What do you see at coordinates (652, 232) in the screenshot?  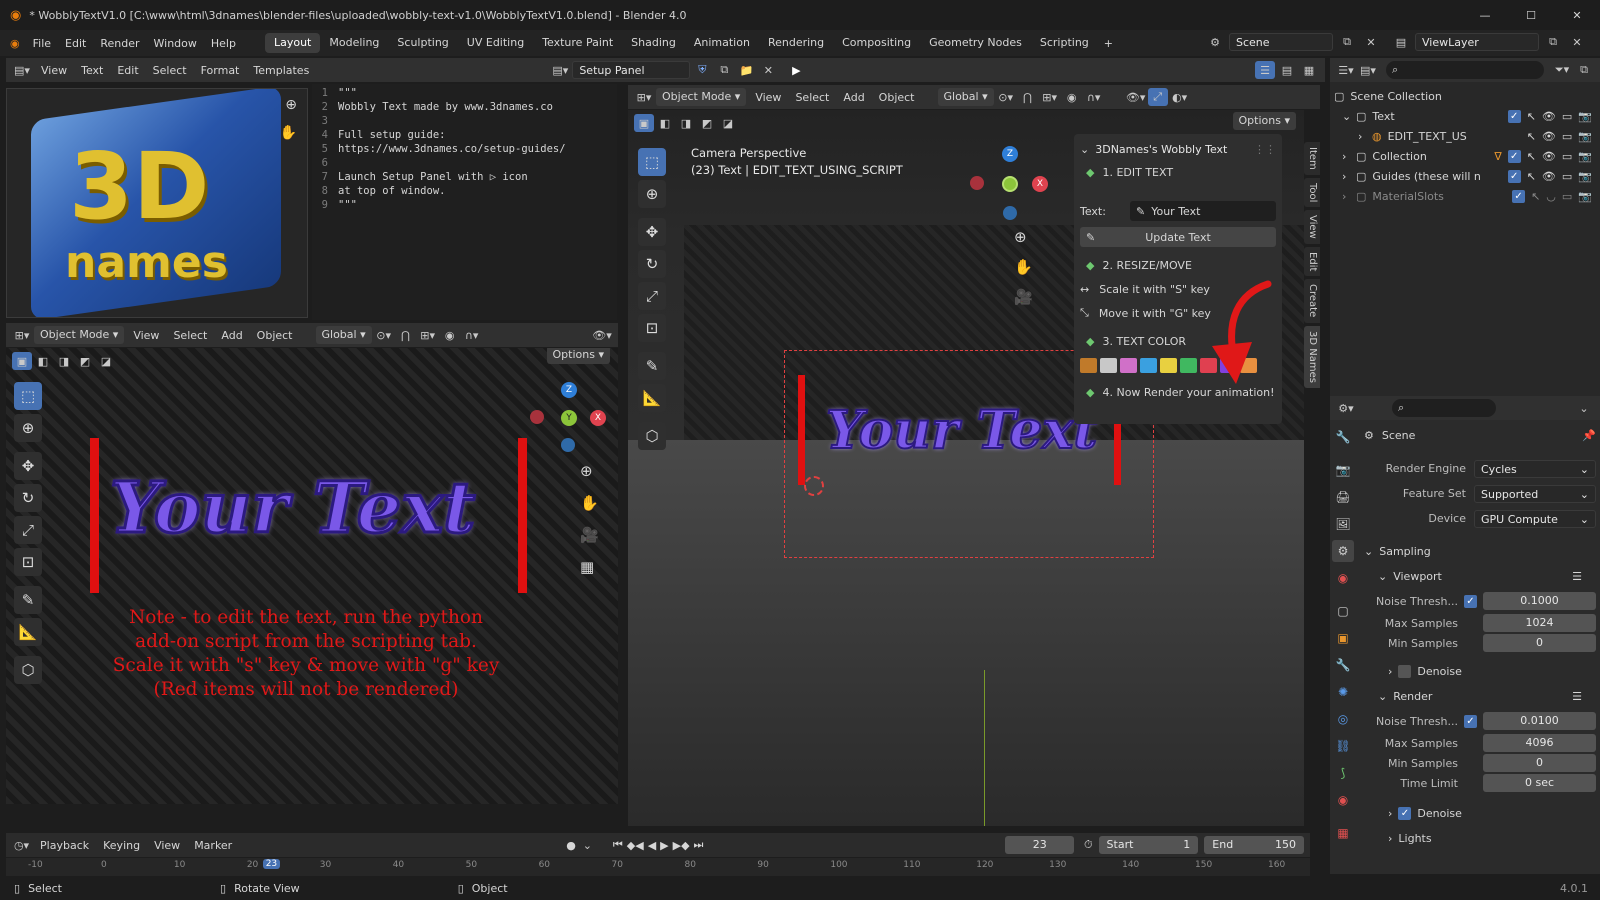 I see `move-tool-icon: ✥` at bounding box center [652, 232].